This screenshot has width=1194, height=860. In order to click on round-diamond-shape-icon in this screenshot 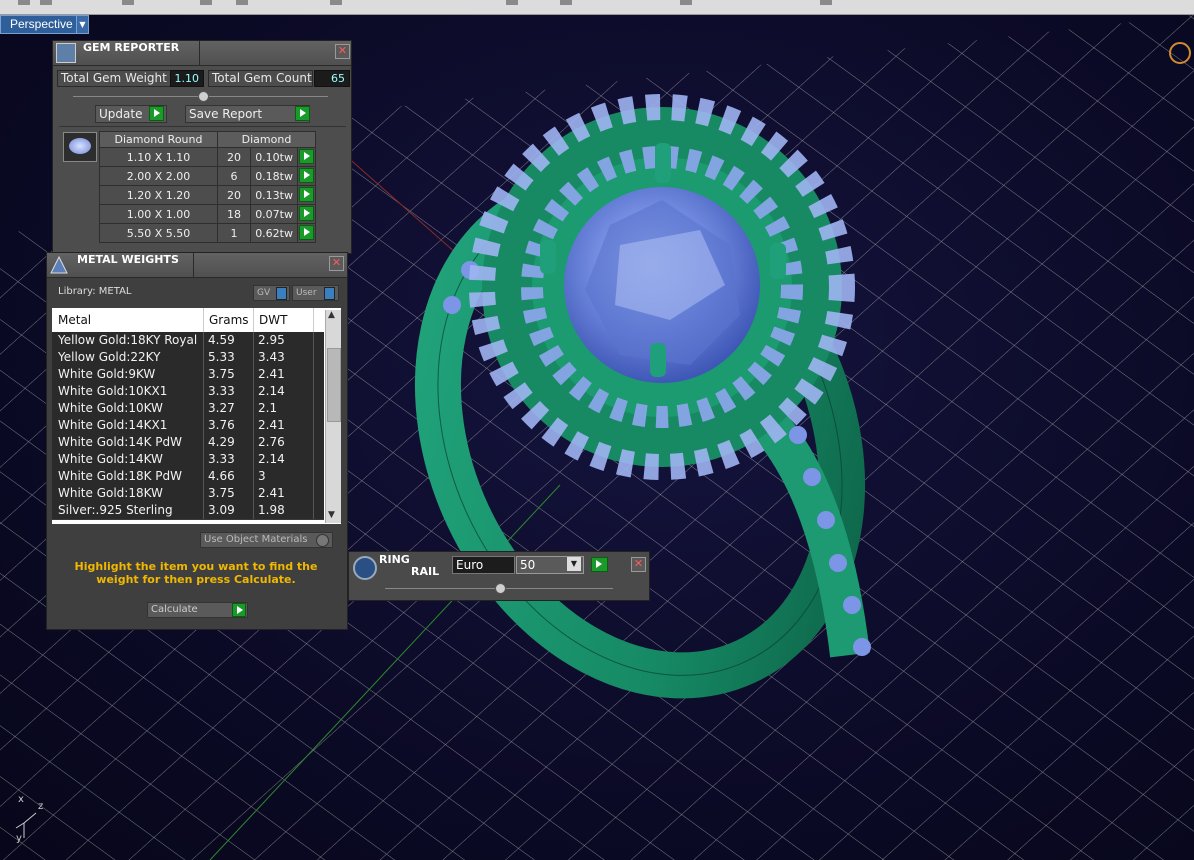, I will do `click(80, 147)`.